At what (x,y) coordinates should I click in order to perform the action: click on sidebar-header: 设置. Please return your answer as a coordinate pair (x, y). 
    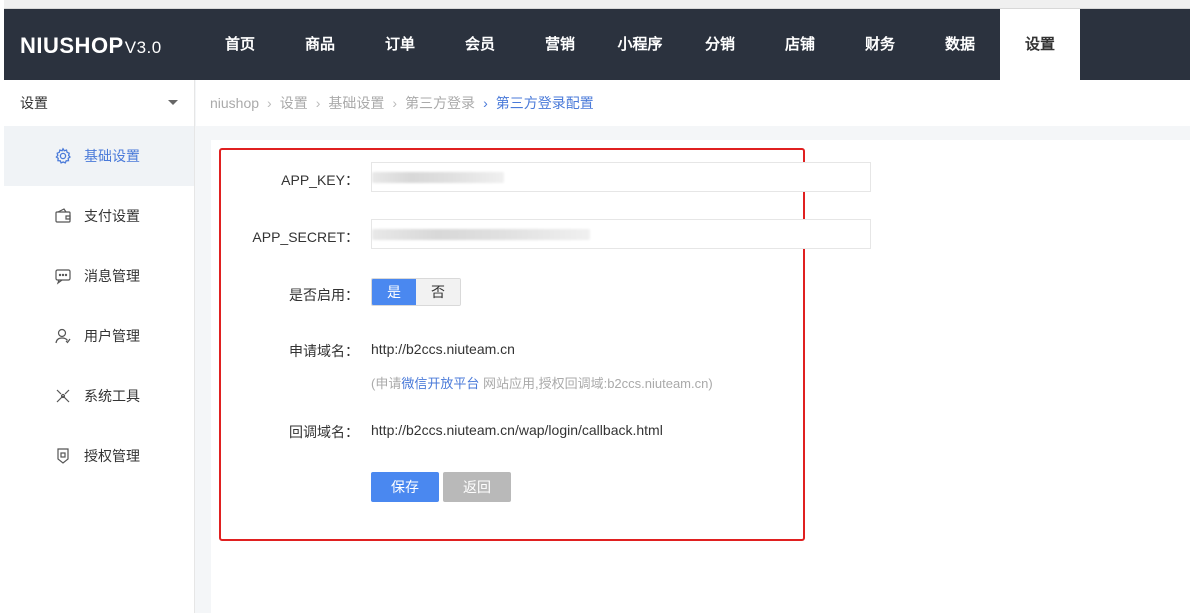
    Looking at the image, I should click on (99, 103).